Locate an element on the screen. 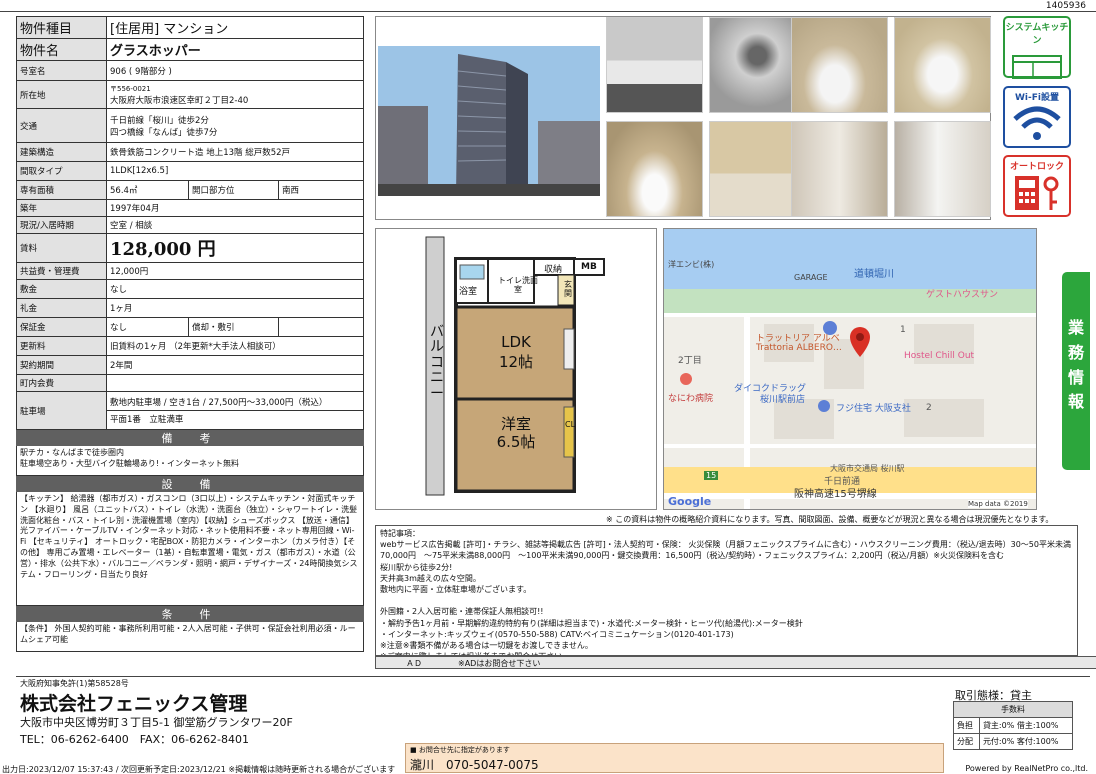 This screenshot has width=1096, height=774. label-renew: 更新料 is located at coordinates (61, 346).